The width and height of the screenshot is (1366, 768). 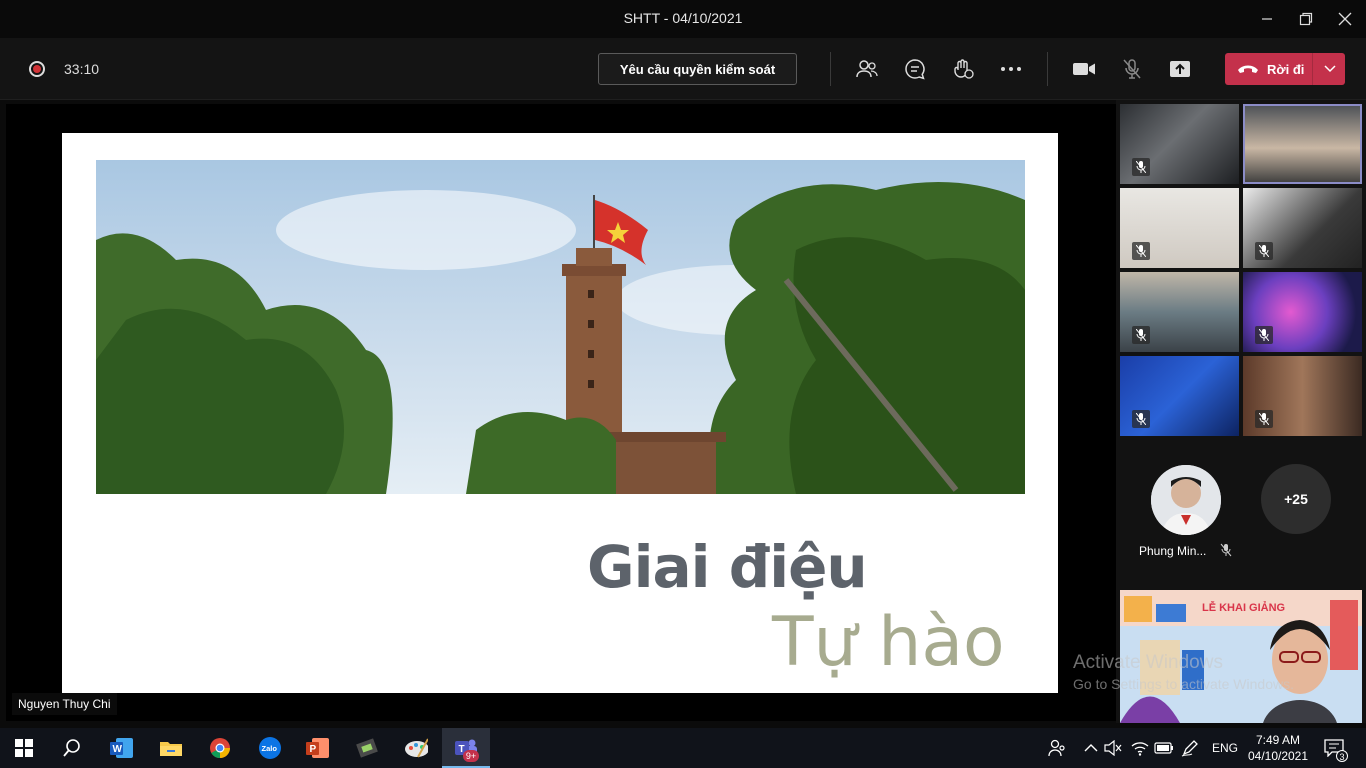 I want to click on video-camera-icon, so click(x=1084, y=69).